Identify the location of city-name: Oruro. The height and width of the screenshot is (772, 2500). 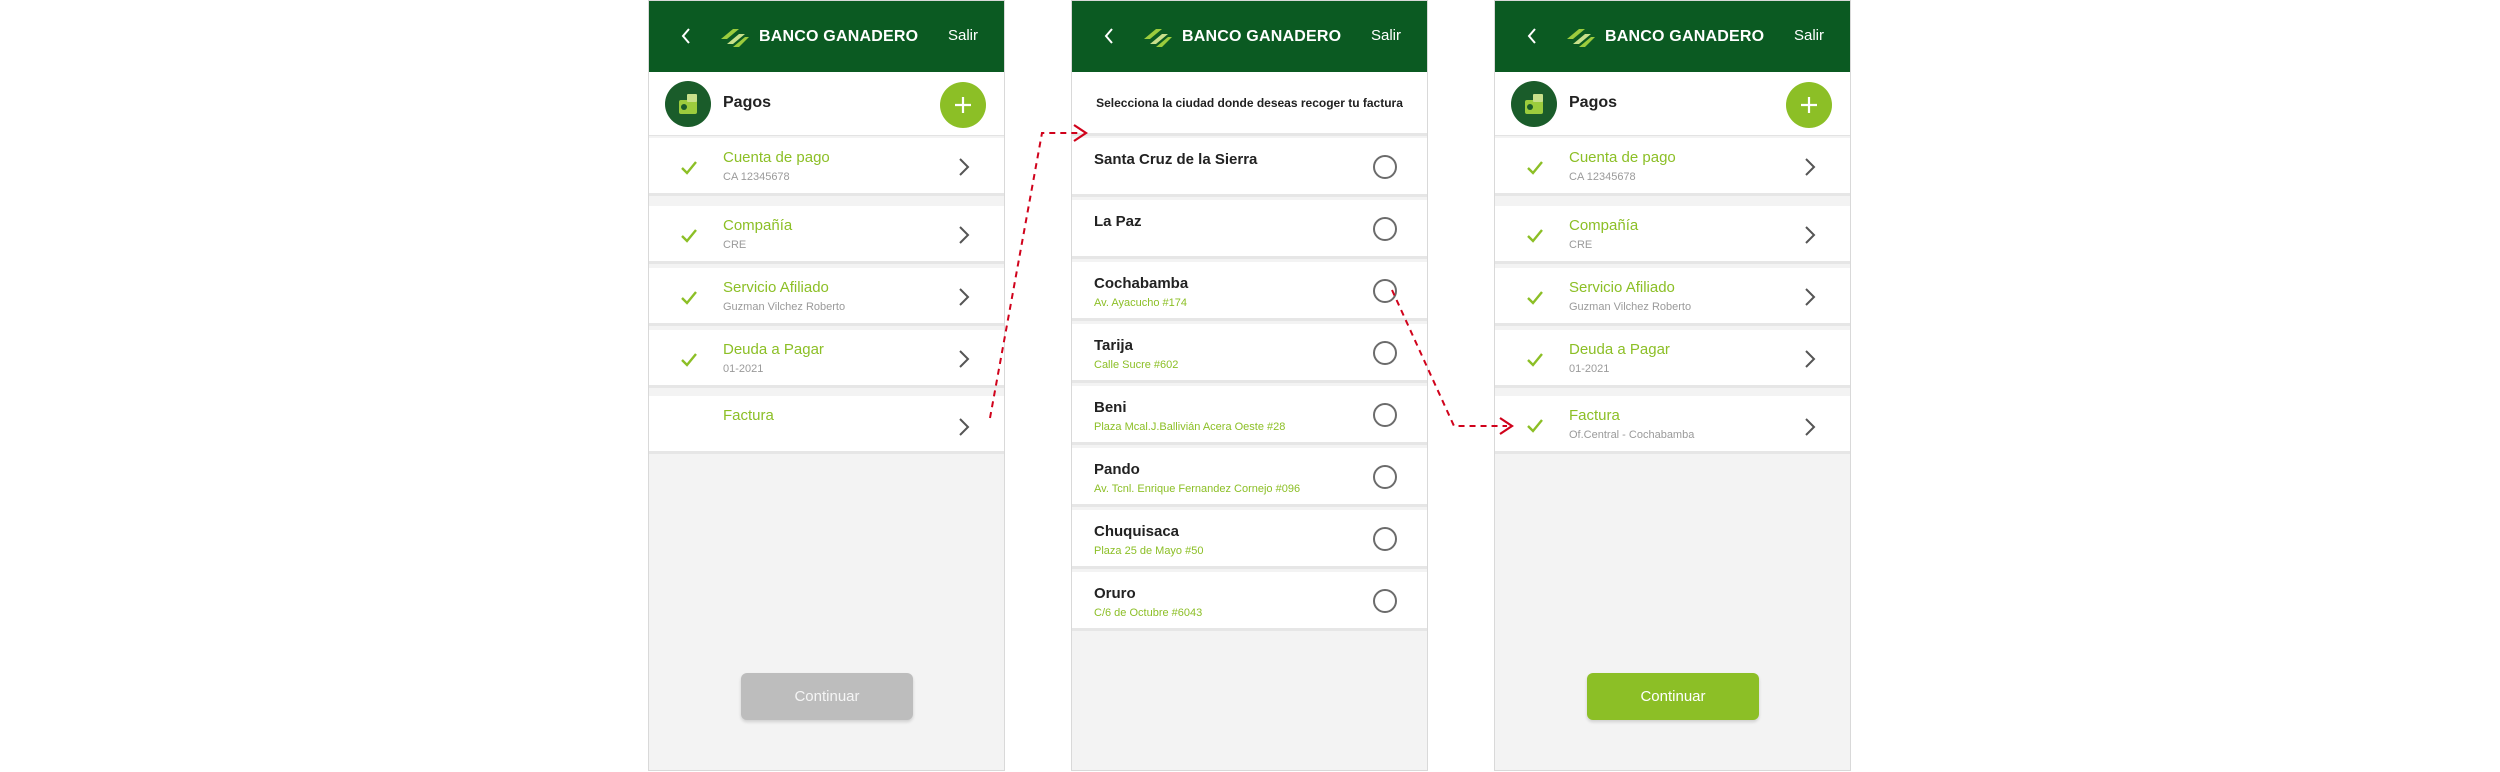
(1115, 593).